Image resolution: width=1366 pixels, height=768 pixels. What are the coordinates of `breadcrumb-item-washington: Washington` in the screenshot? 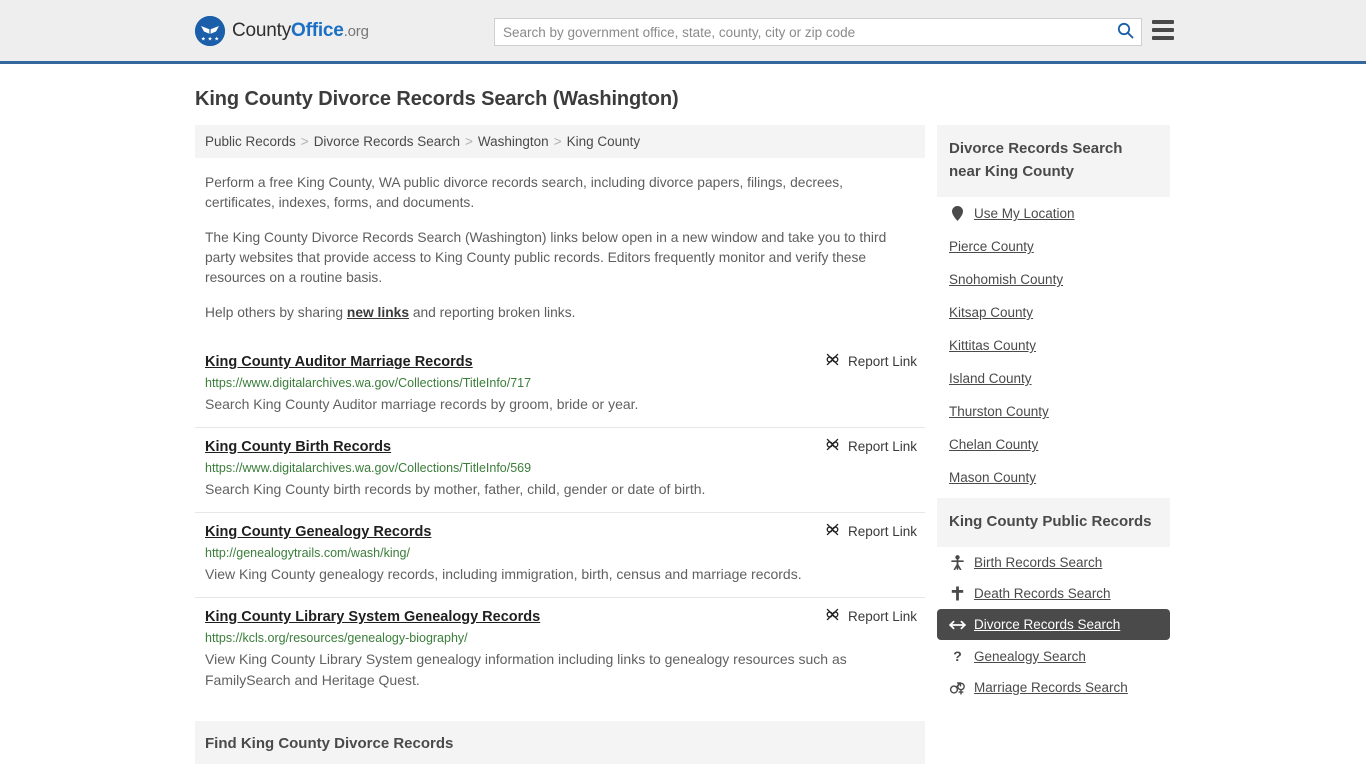 It's located at (513, 141).